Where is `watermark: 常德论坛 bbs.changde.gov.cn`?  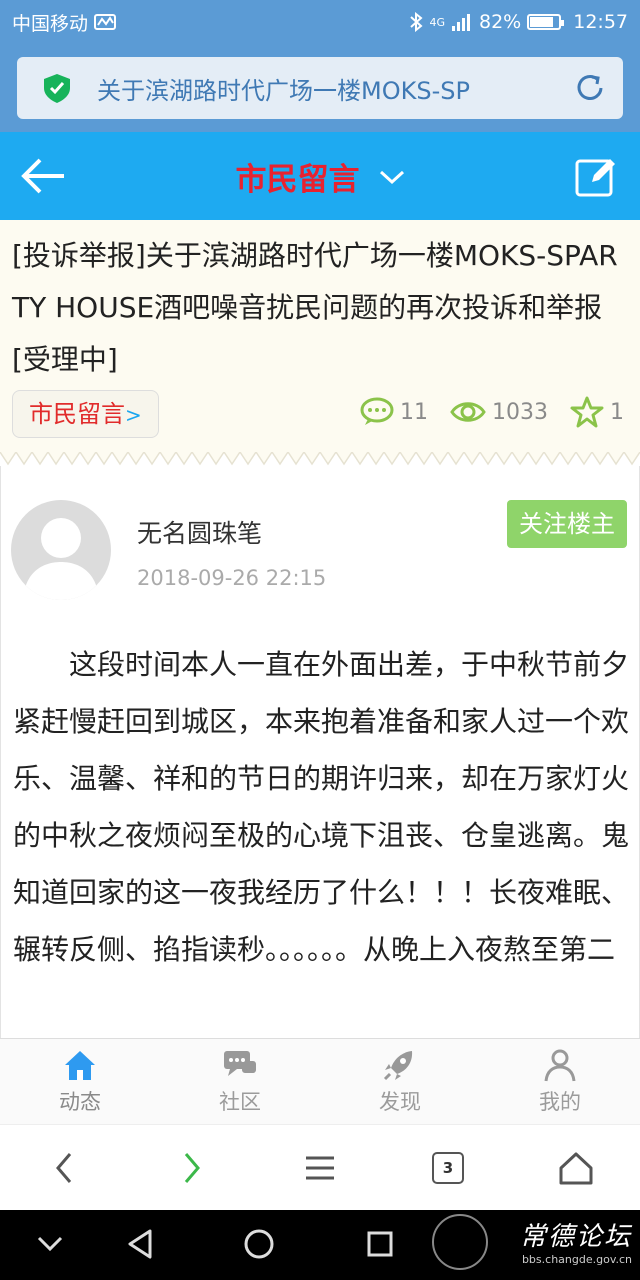
watermark: 常德论坛 bbs.changde.gov.cn is located at coordinates (576, 1241).